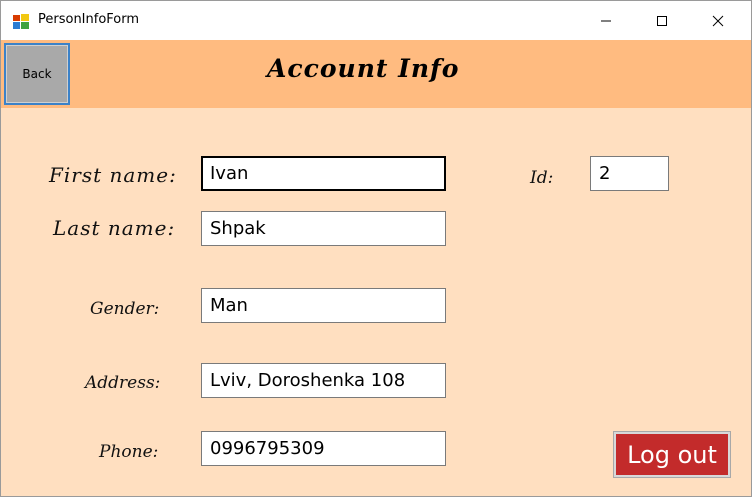 The width and height of the screenshot is (752, 497). I want to click on app-icon, so click(21, 21).